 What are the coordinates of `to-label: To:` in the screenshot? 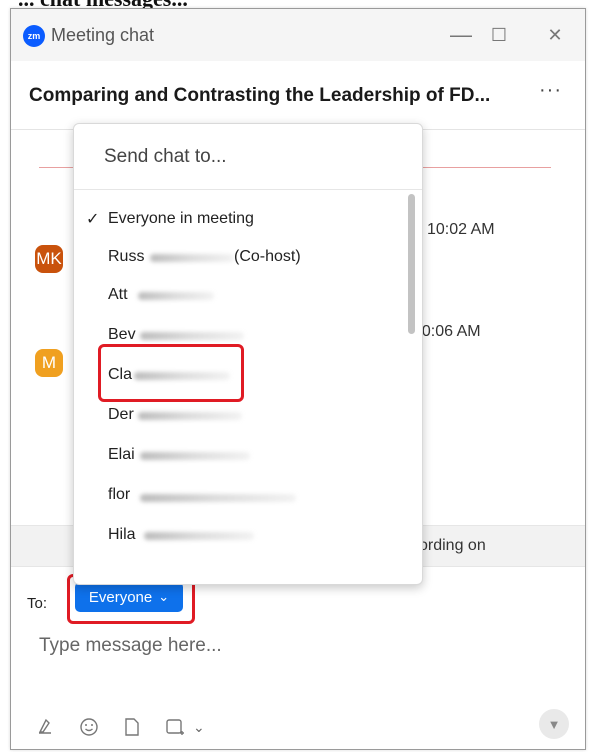 It's located at (37, 603).